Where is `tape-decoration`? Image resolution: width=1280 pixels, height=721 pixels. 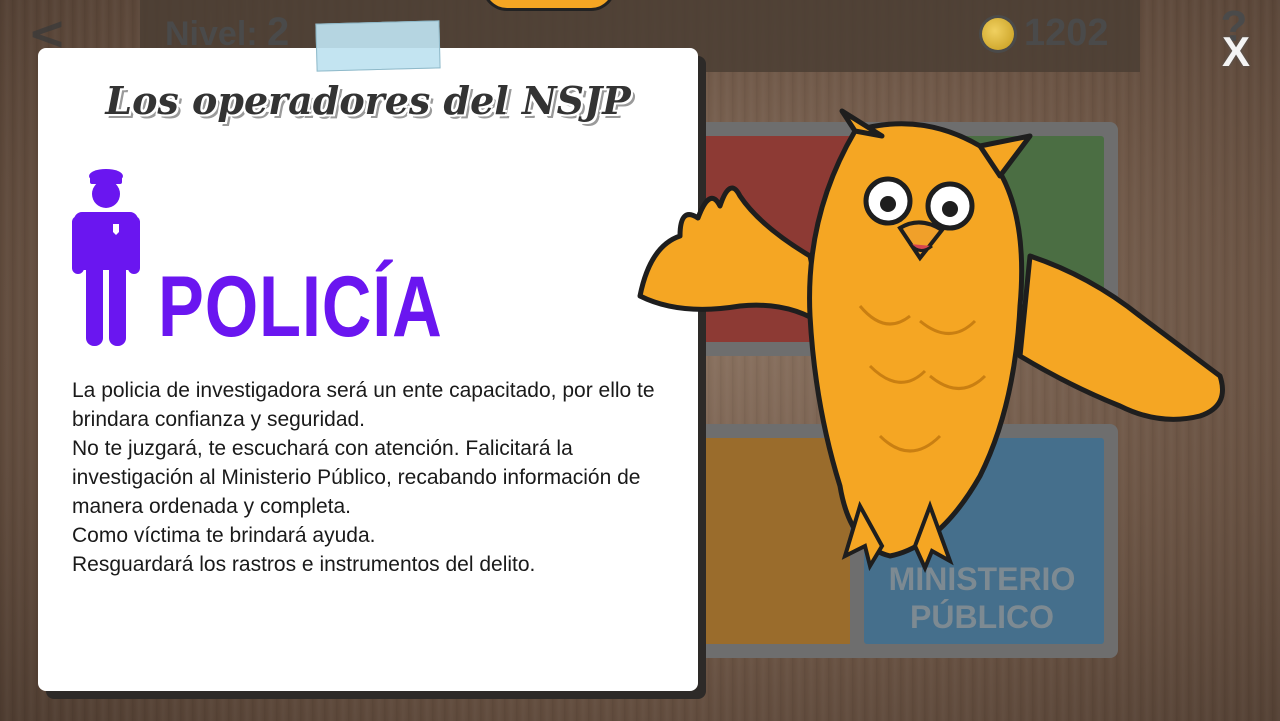
tape-decoration is located at coordinates (378, 46).